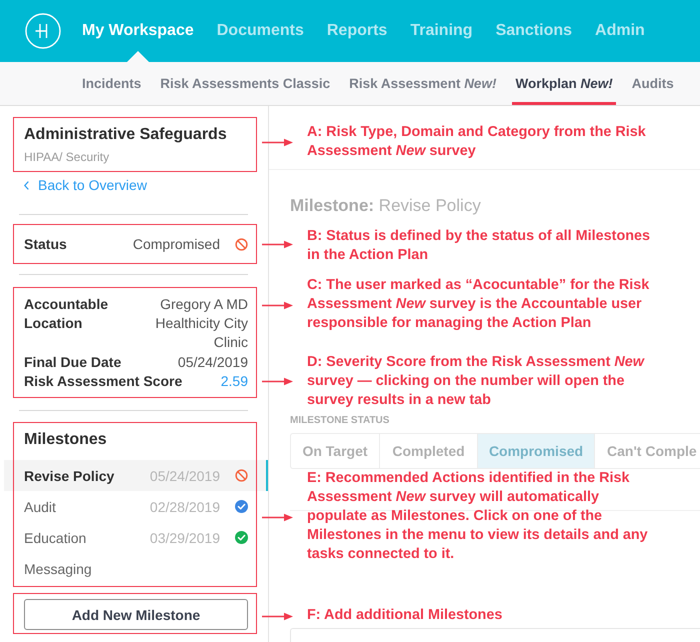  Describe the element at coordinates (136, 476) in the screenshot. I see `milestone-item: Revise Policy 05/24/2019` at that location.